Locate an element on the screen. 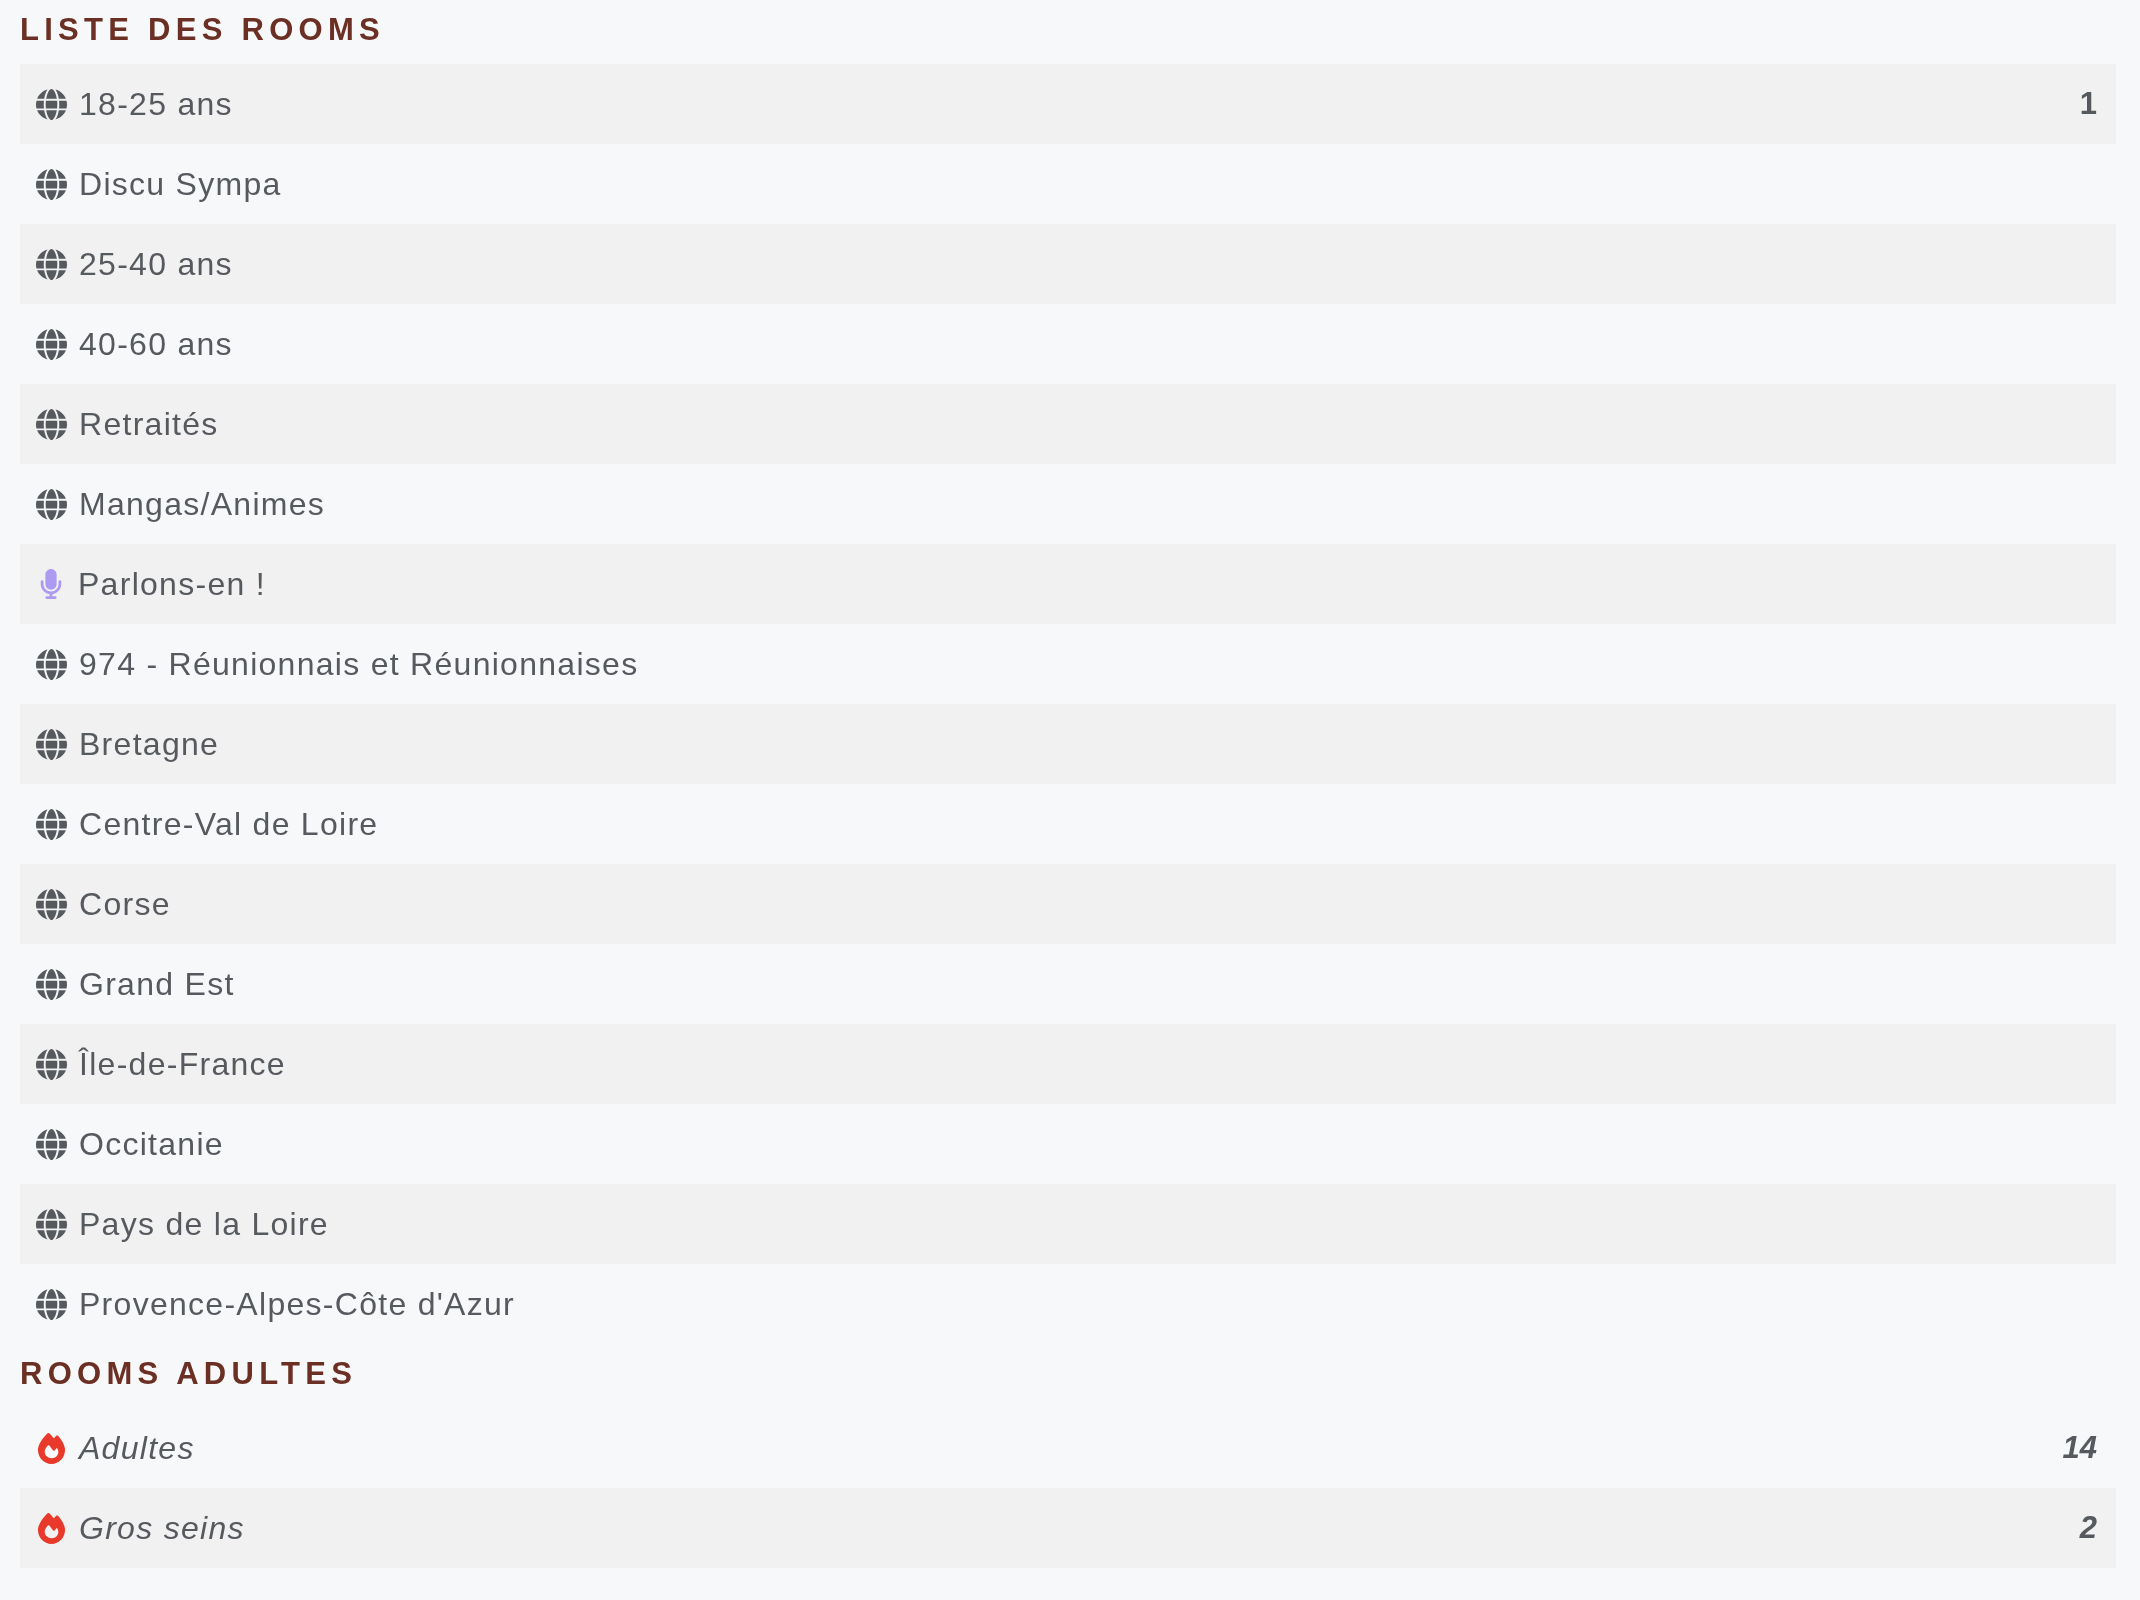 Image resolution: width=2140 pixels, height=1600 pixels. room-name: Grand Est is located at coordinates (157, 984).